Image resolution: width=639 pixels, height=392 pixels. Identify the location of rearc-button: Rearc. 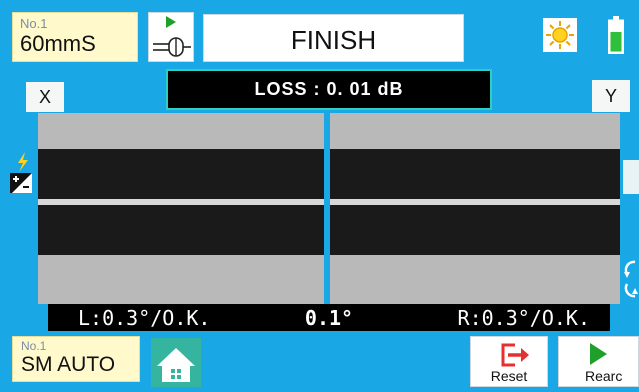
(598, 361).